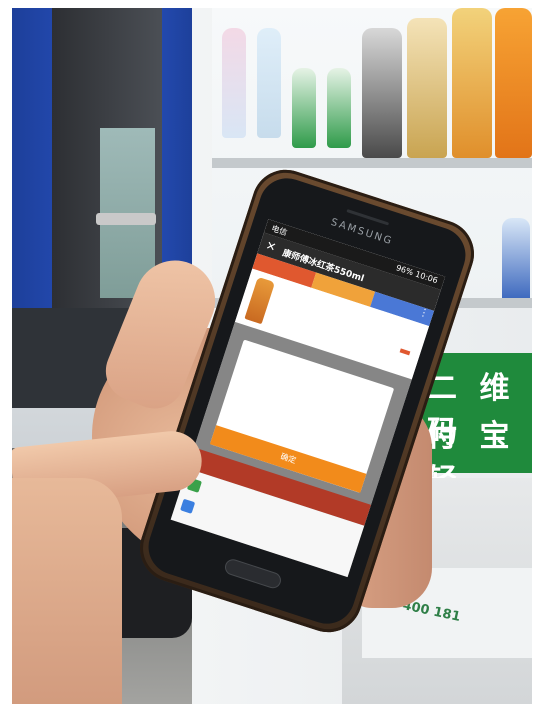  Describe the element at coordinates (405, 352) in the screenshot. I see `buy-button` at that location.